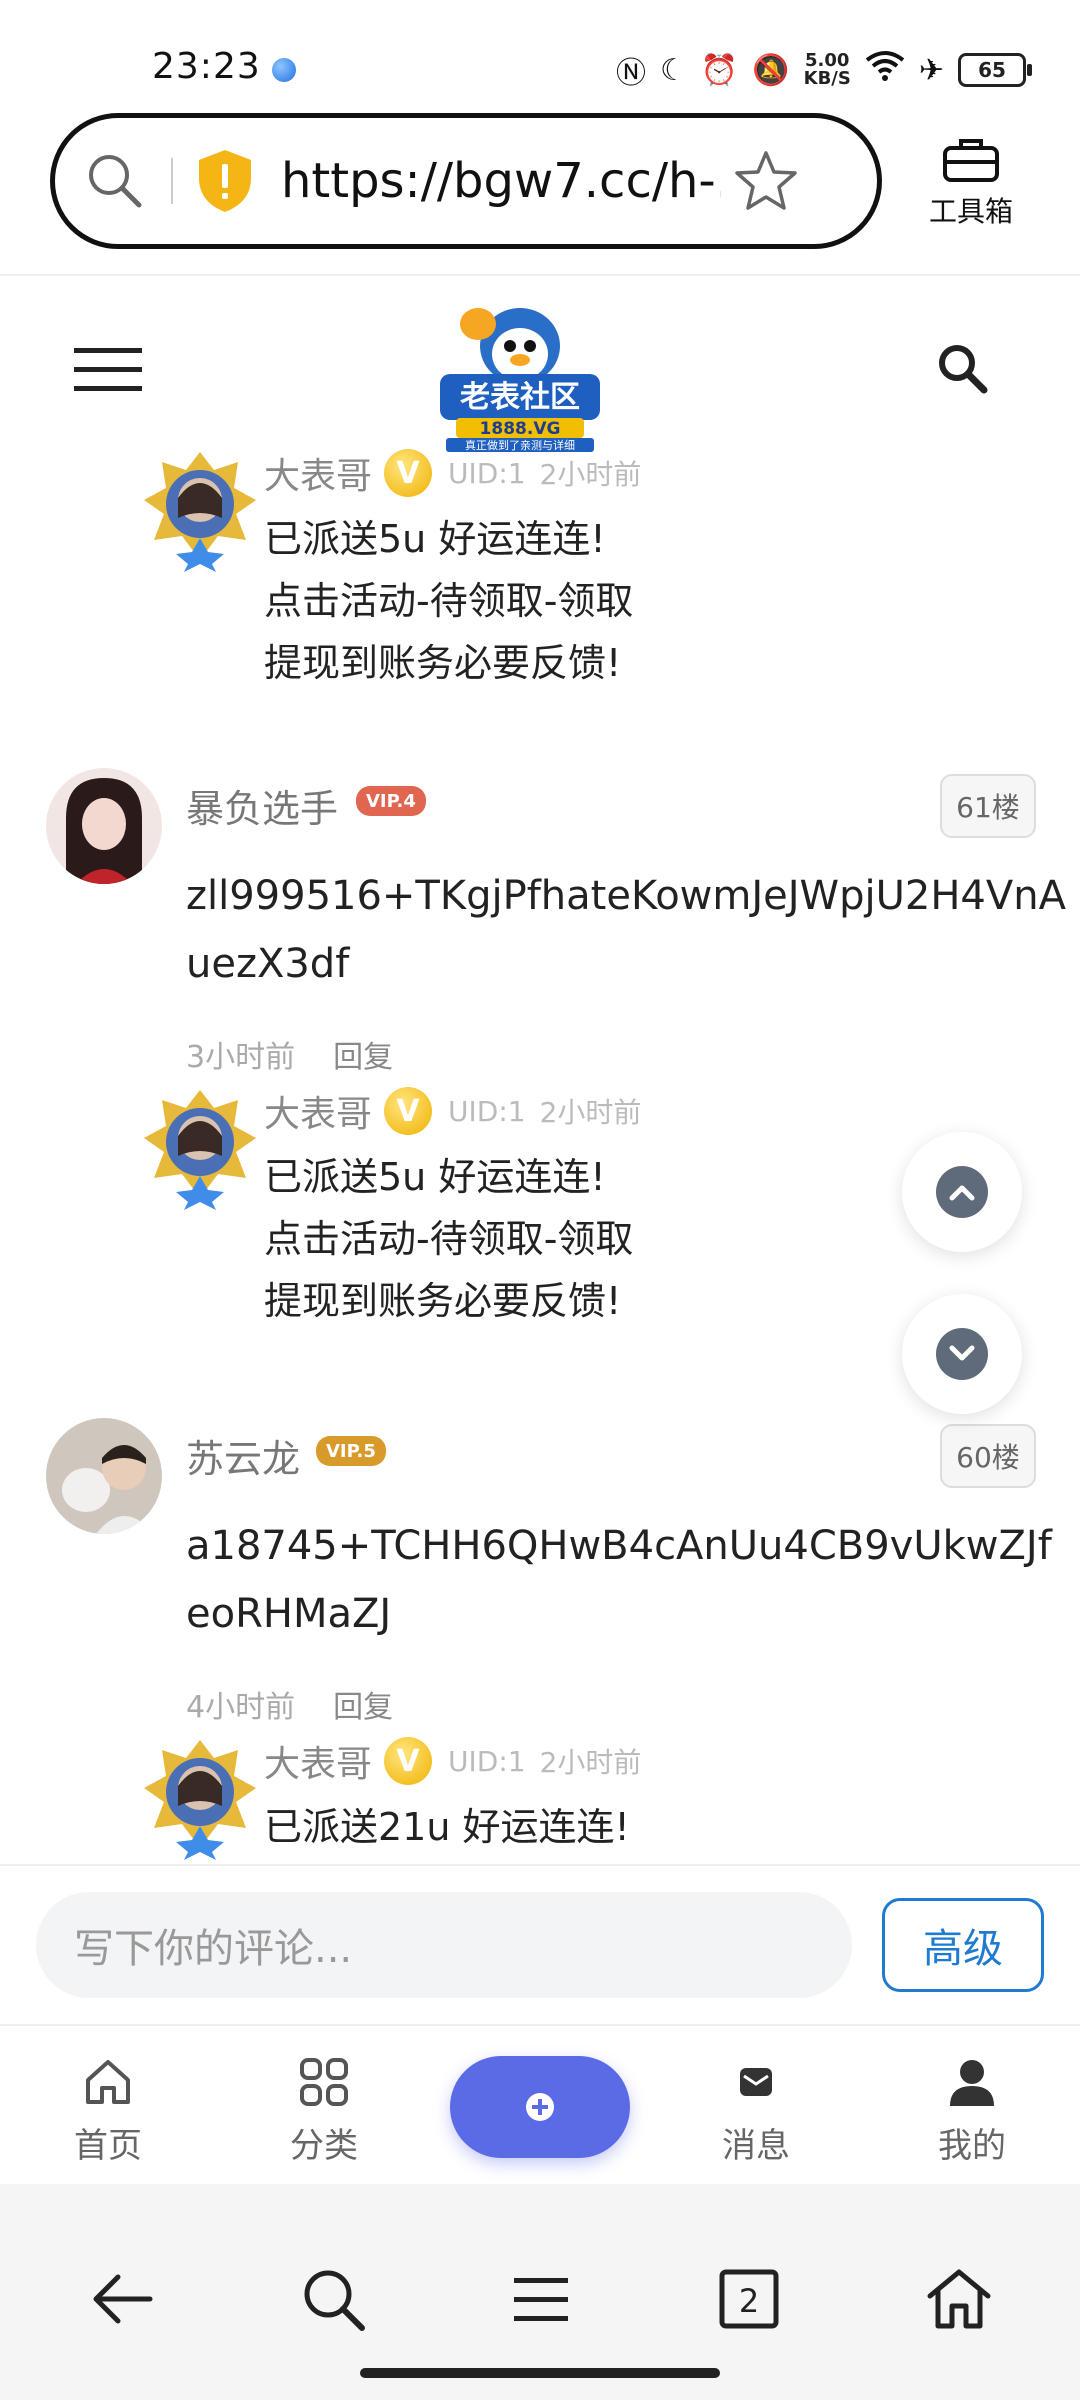 The image size is (1080, 2400). Describe the element at coordinates (988, 1456) in the screenshot. I see `floor-badge: 60楼` at that location.